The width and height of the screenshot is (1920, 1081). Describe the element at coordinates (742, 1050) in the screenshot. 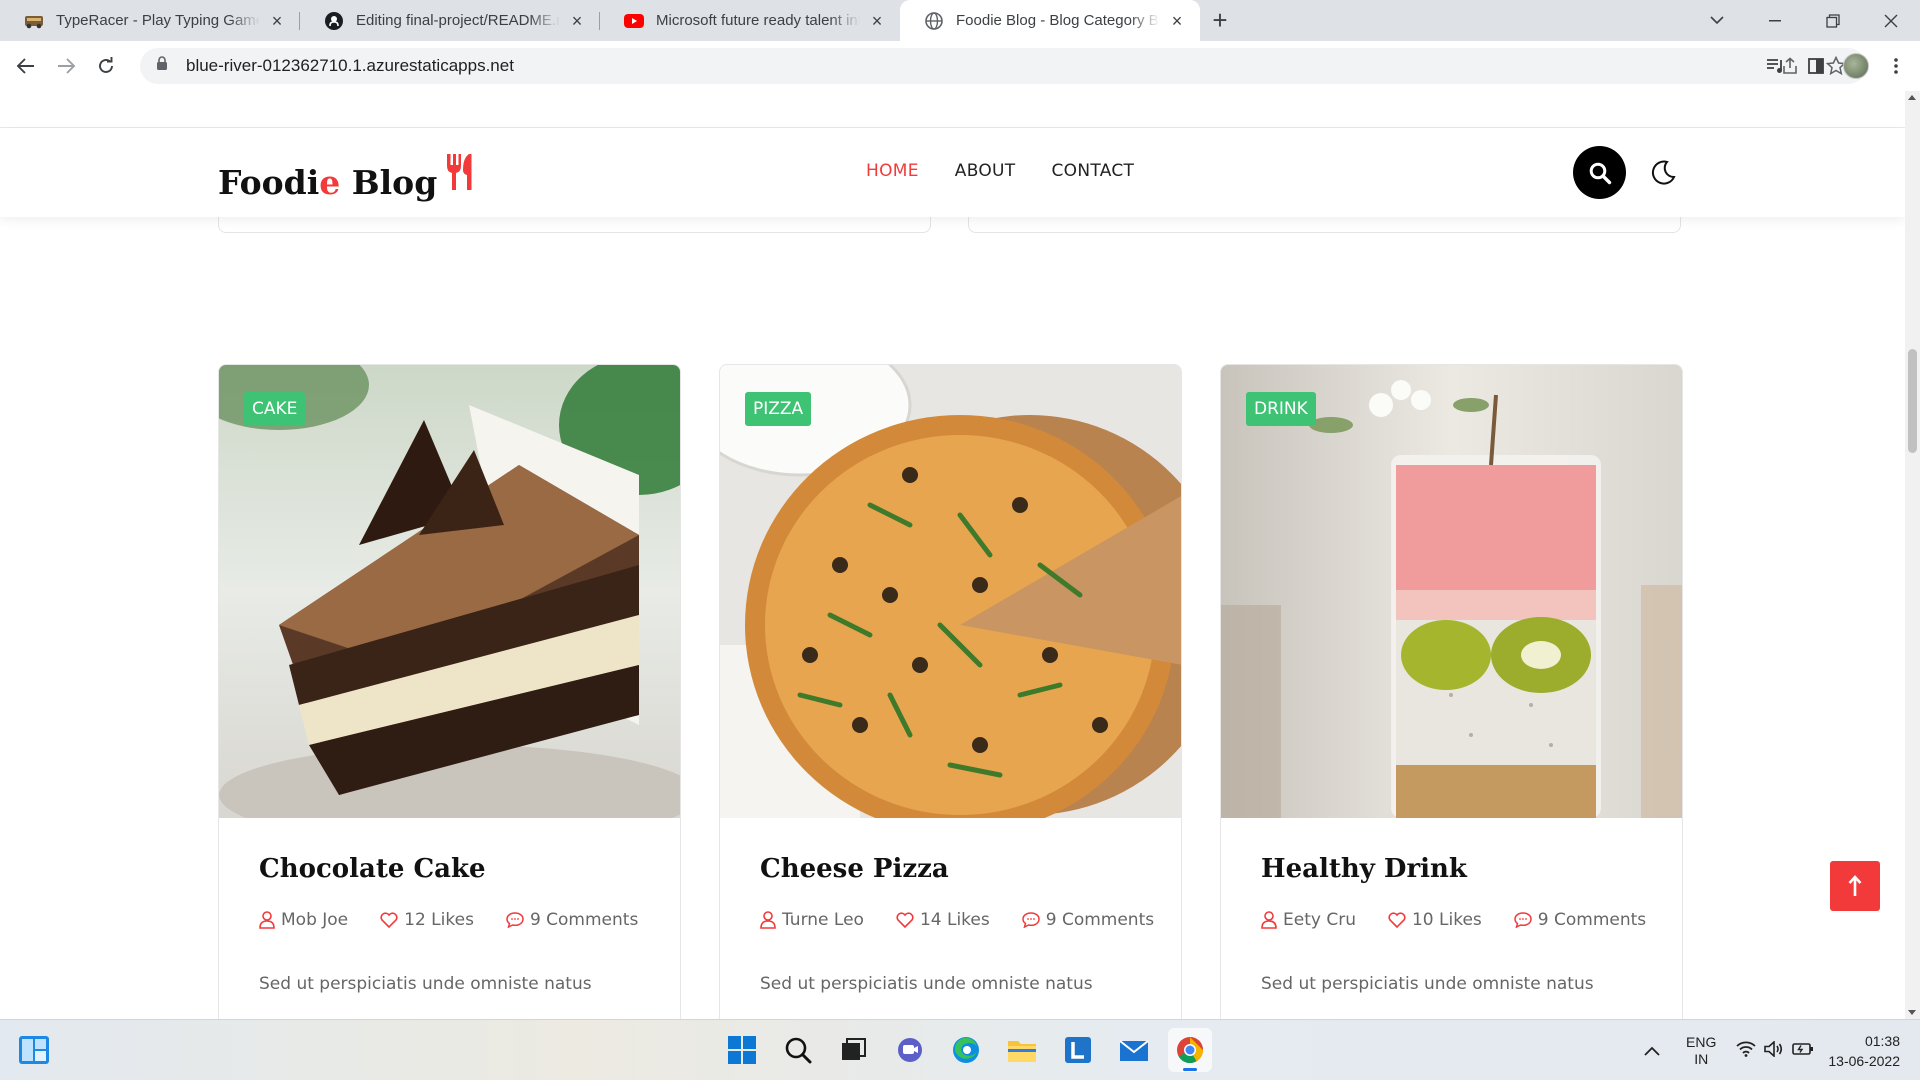

I see `start-icon` at that location.